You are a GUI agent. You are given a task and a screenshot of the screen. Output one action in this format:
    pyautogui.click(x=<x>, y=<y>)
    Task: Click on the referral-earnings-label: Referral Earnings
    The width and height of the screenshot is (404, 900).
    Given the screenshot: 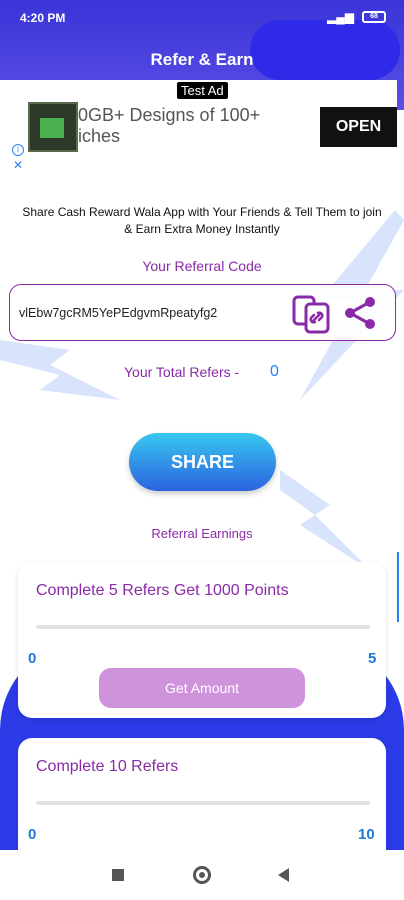 What is the action you would take?
    pyautogui.click(x=202, y=533)
    